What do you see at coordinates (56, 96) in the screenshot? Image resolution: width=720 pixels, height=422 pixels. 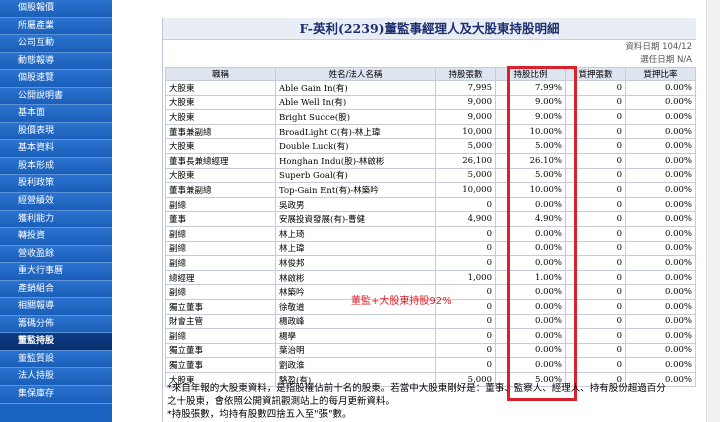 I see `sidebar-item: 公開說明書` at bounding box center [56, 96].